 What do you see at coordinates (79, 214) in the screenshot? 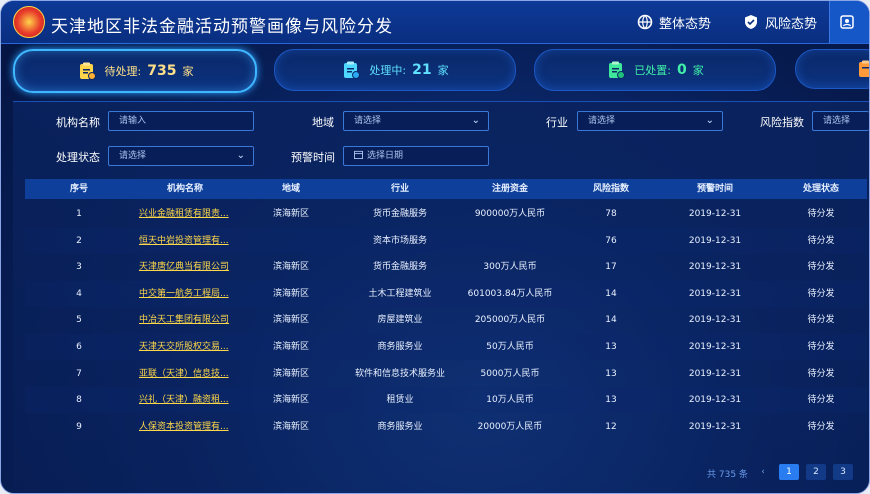
I see `cell-index: 1` at bounding box center [79, 214].